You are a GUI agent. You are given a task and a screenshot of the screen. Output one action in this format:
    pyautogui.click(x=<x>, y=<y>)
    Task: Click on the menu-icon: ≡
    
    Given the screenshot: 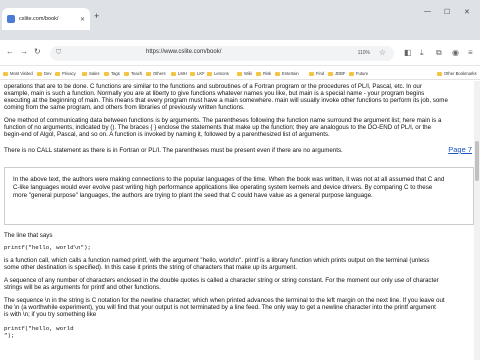 What is the action you would take?
    pyautogui.click(x=470, y=52)
    